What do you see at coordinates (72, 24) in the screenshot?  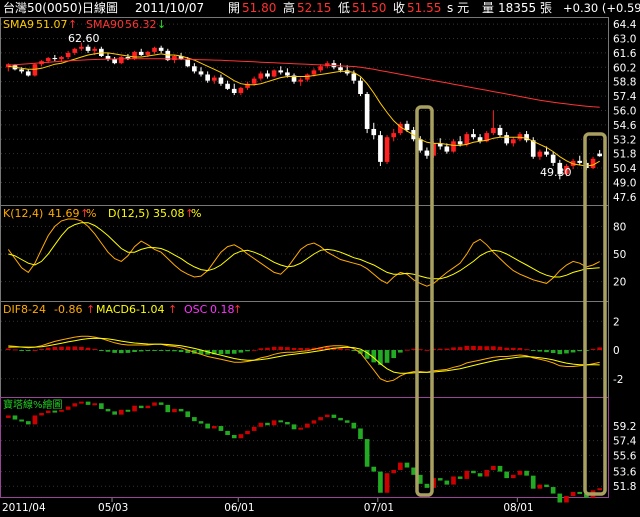 I see `legend-sma9-arrow: ↑` at bounding box center [72, 24].